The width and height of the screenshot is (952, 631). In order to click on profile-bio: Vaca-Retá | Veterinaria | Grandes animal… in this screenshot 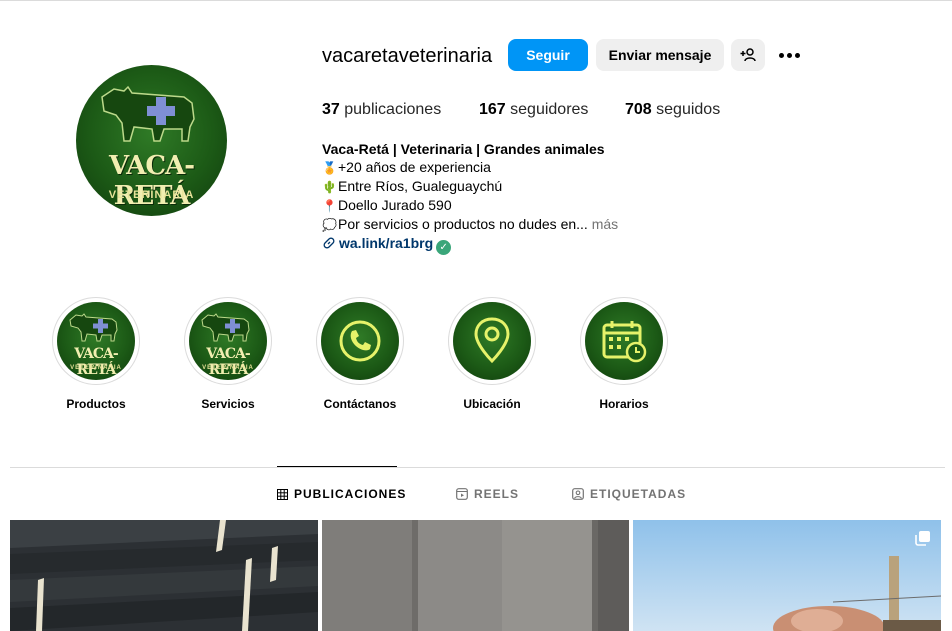, I will do `click(470, 197)`.